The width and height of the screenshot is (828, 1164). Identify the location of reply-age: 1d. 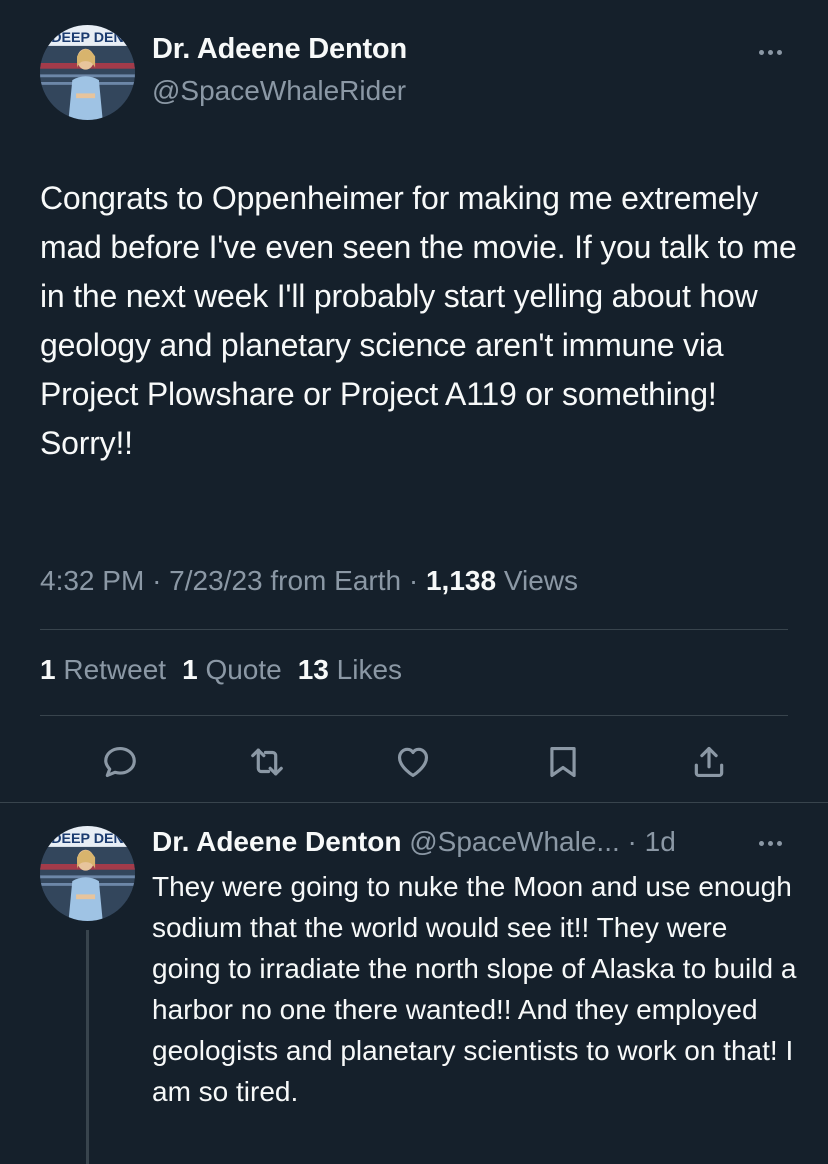
(660, 841).